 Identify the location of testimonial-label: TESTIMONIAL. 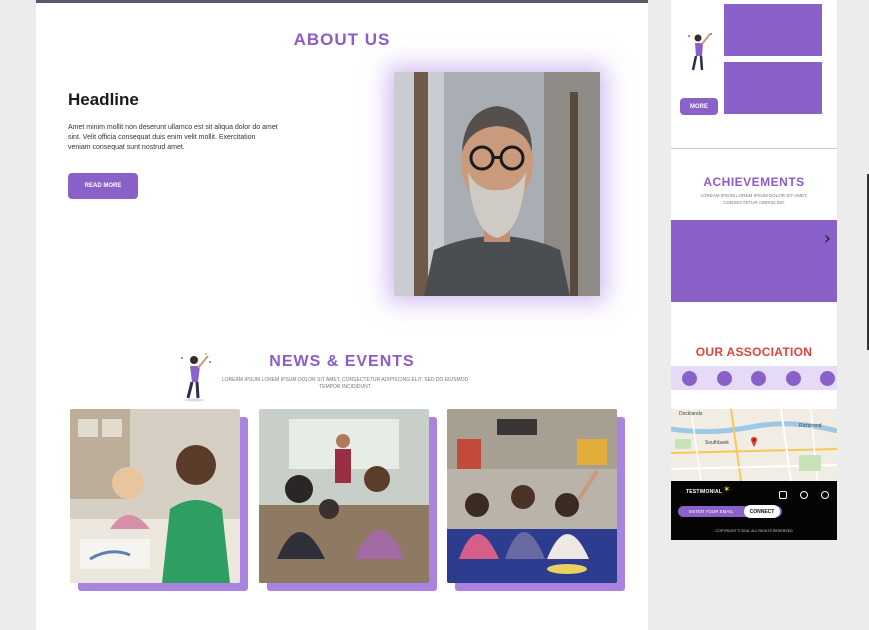
(704, 492).